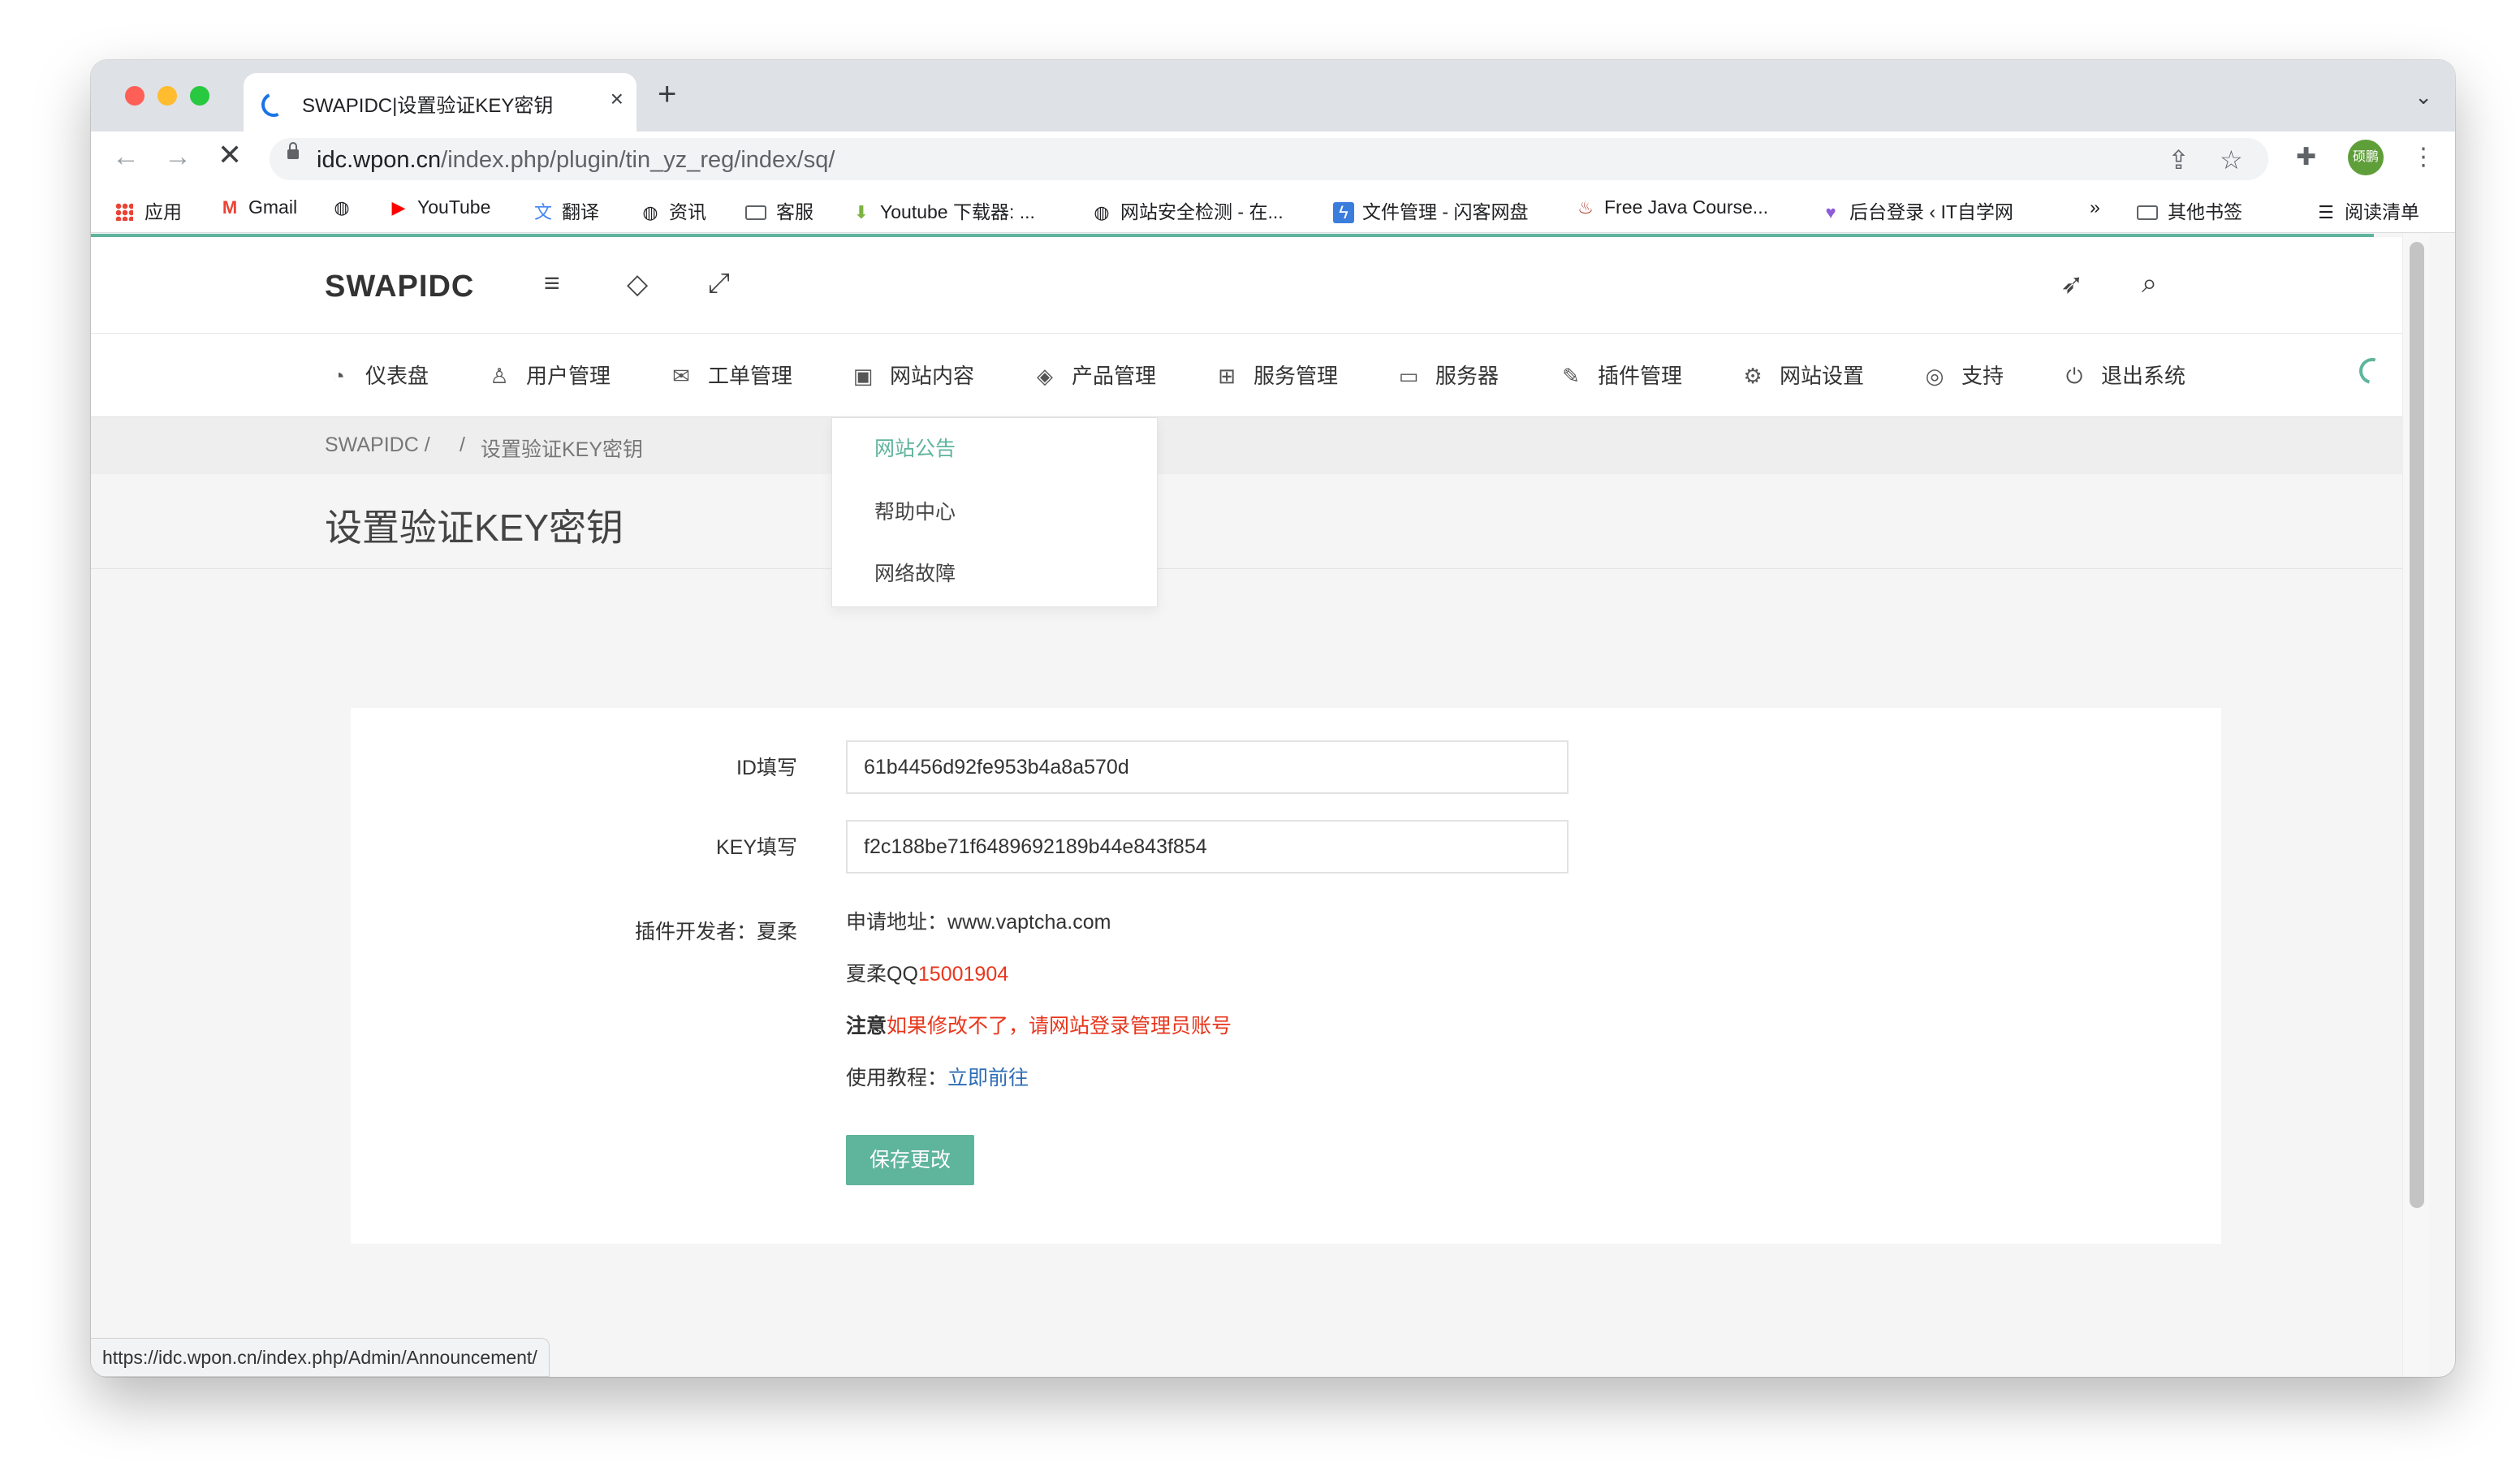  Describe the element at coordinates (2123, 375) in the screenshot. I see `menu-logout: ⏻ 退出系统` at that location.